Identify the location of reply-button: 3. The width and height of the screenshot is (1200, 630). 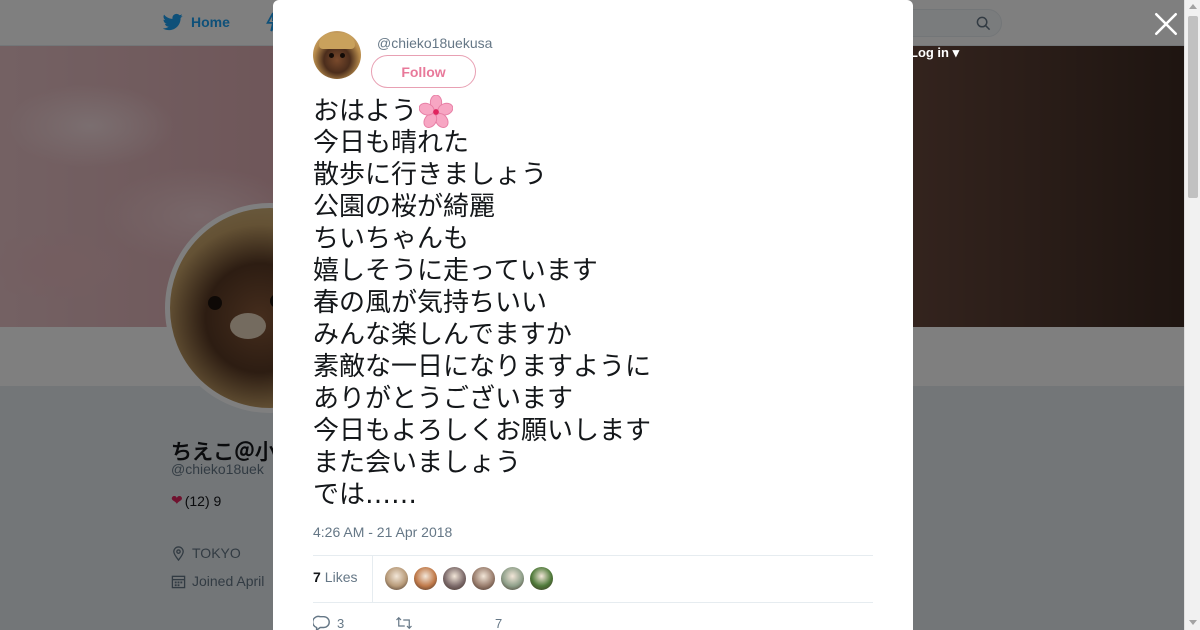
(354, 622).